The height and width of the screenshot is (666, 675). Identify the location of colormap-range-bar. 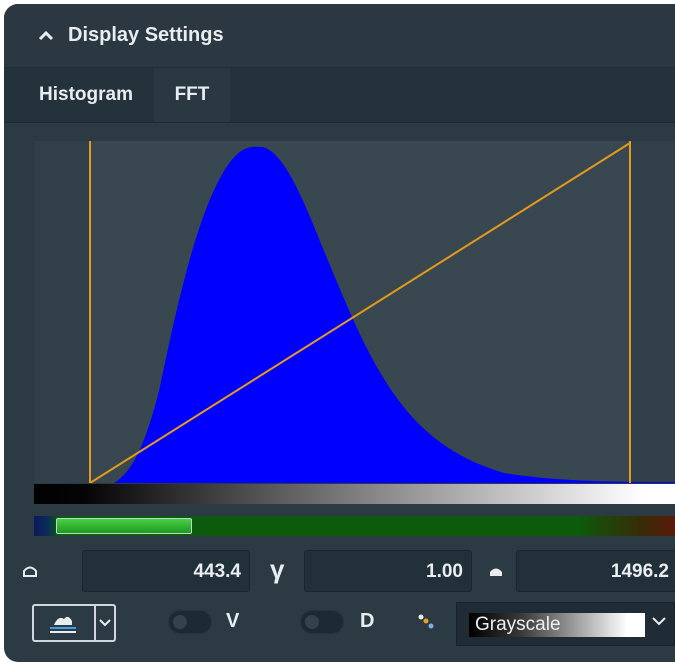
(354, 526).